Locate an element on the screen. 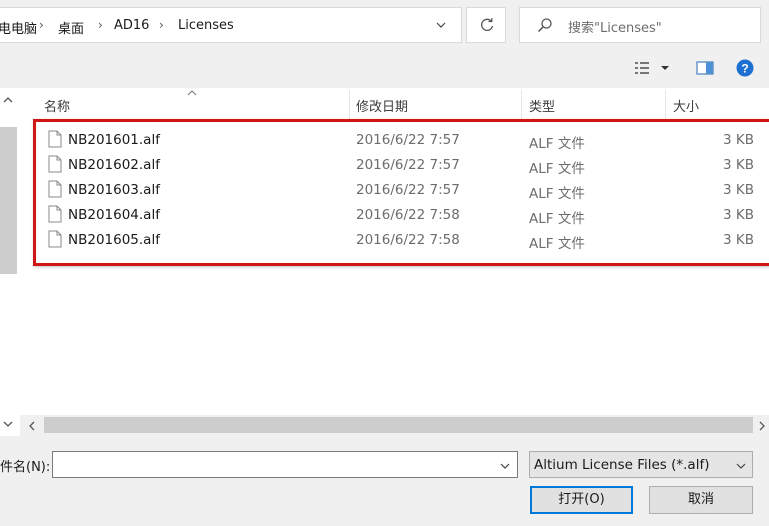 The width and height of the screenshot is (769, 526). chevron-down-icon is located at coordinates (741, 467).